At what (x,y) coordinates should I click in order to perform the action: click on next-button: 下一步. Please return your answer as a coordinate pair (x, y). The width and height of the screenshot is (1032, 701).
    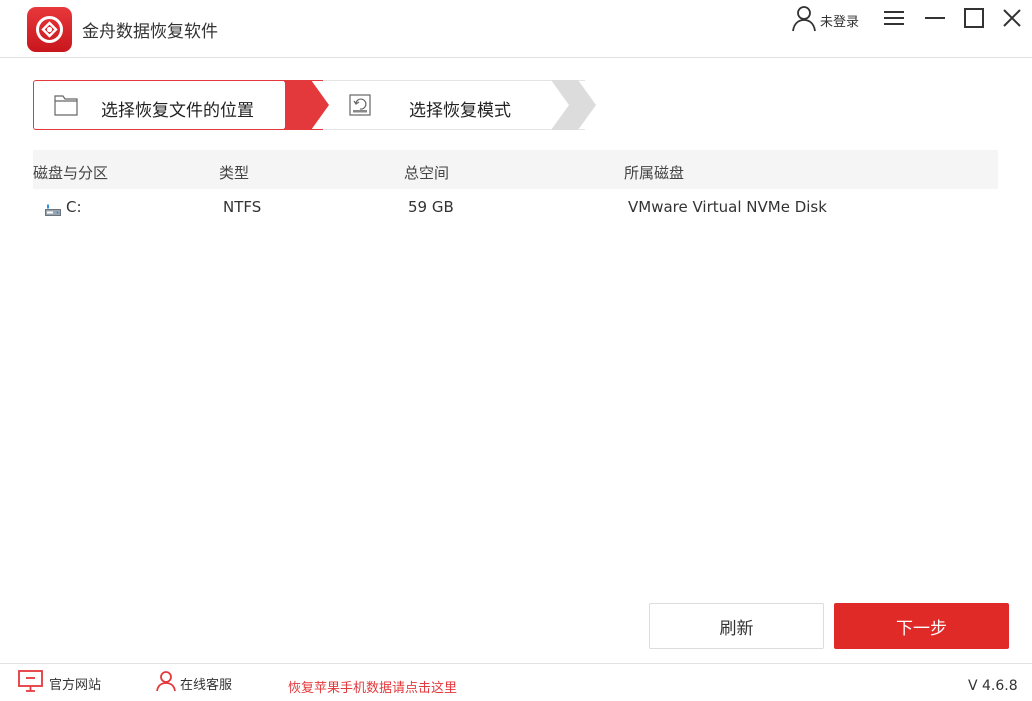
    Looking at the image, I should click on (921, 626).